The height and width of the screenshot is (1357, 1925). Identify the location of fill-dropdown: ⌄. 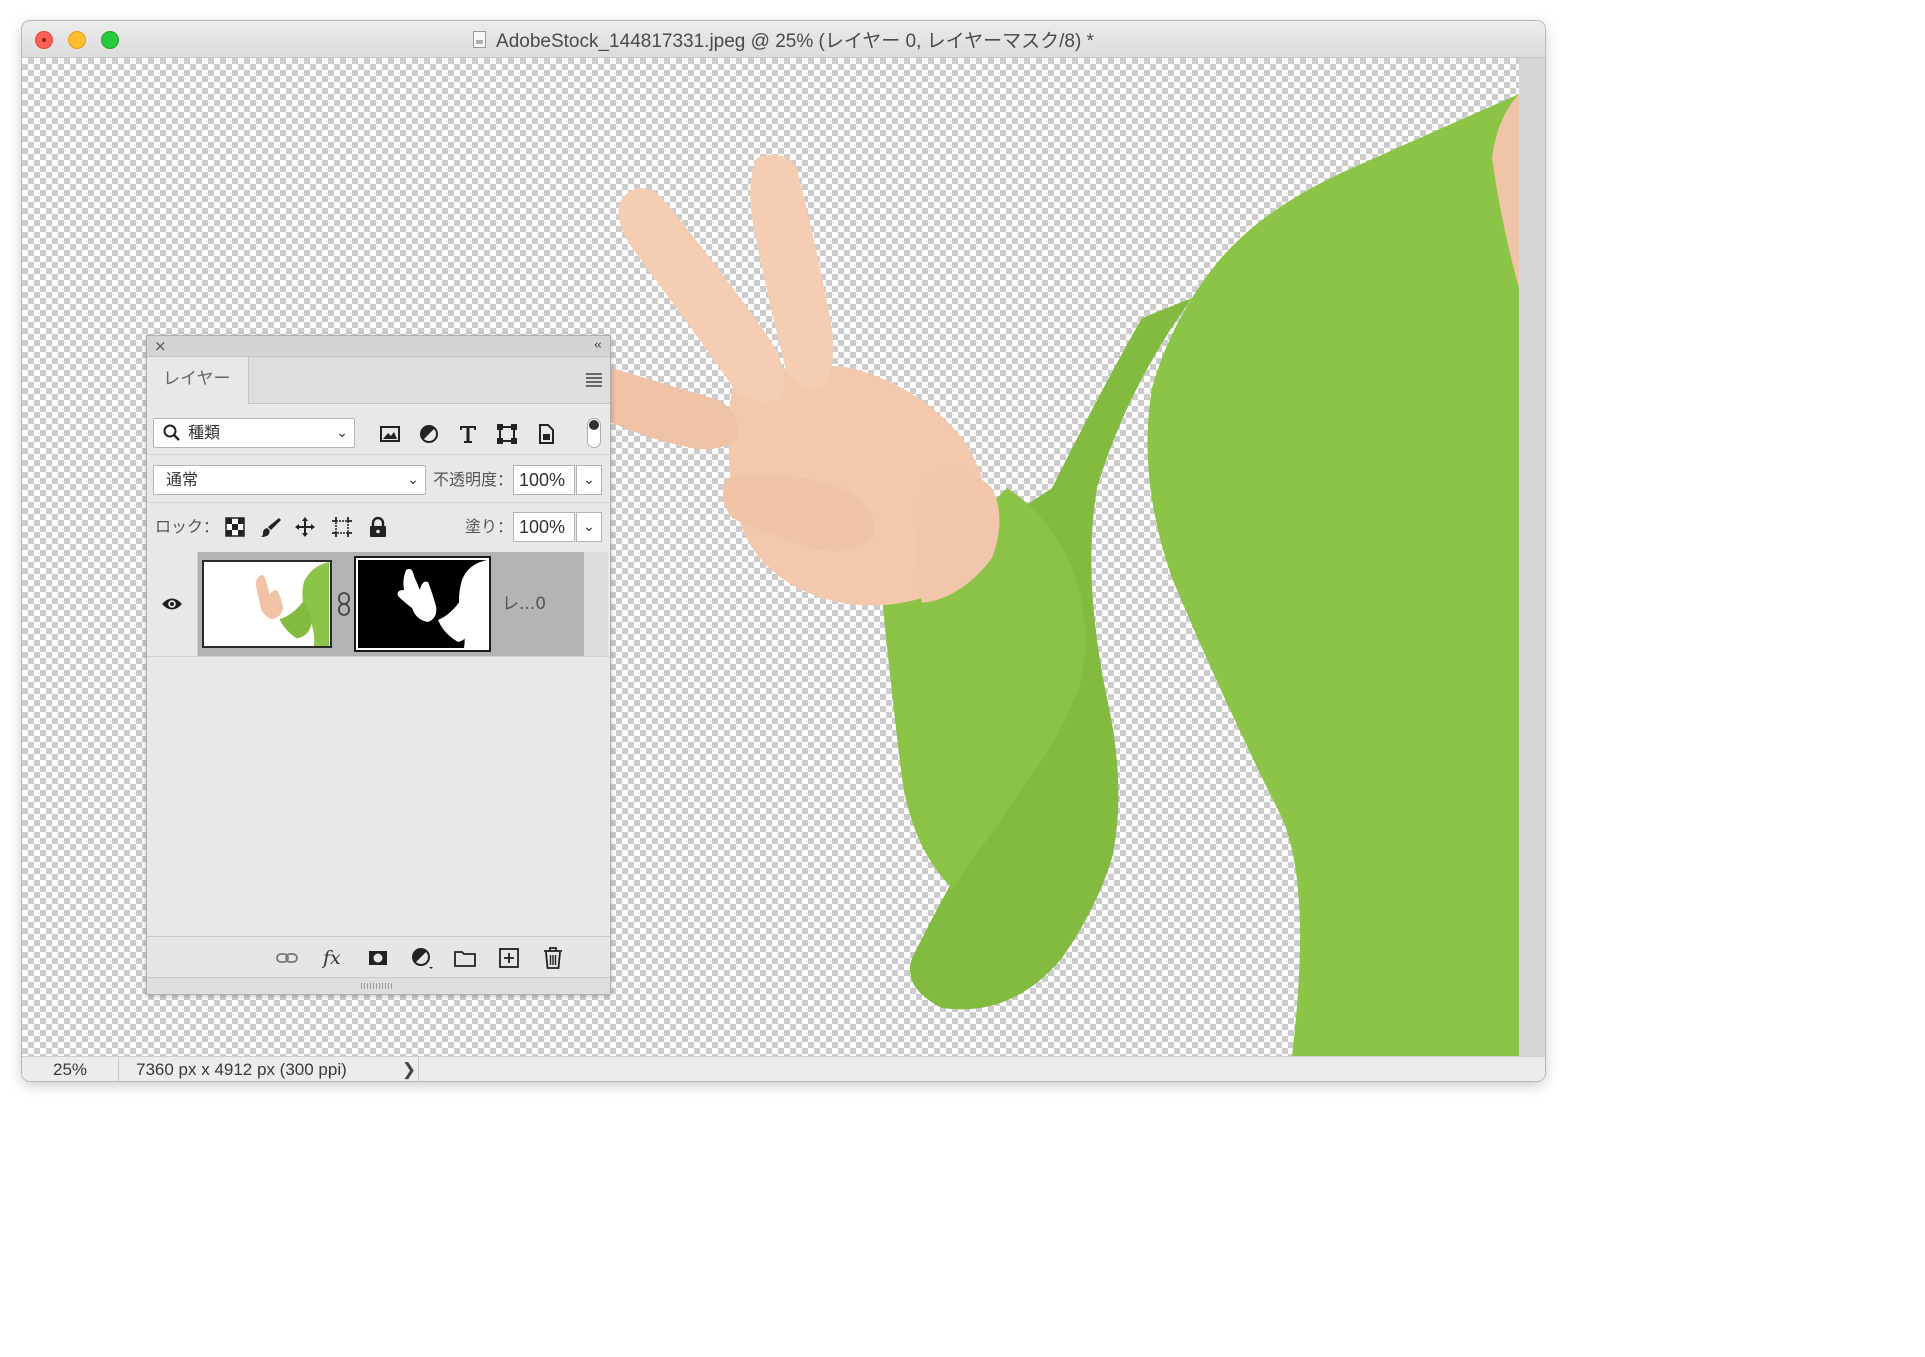
(589, 527).